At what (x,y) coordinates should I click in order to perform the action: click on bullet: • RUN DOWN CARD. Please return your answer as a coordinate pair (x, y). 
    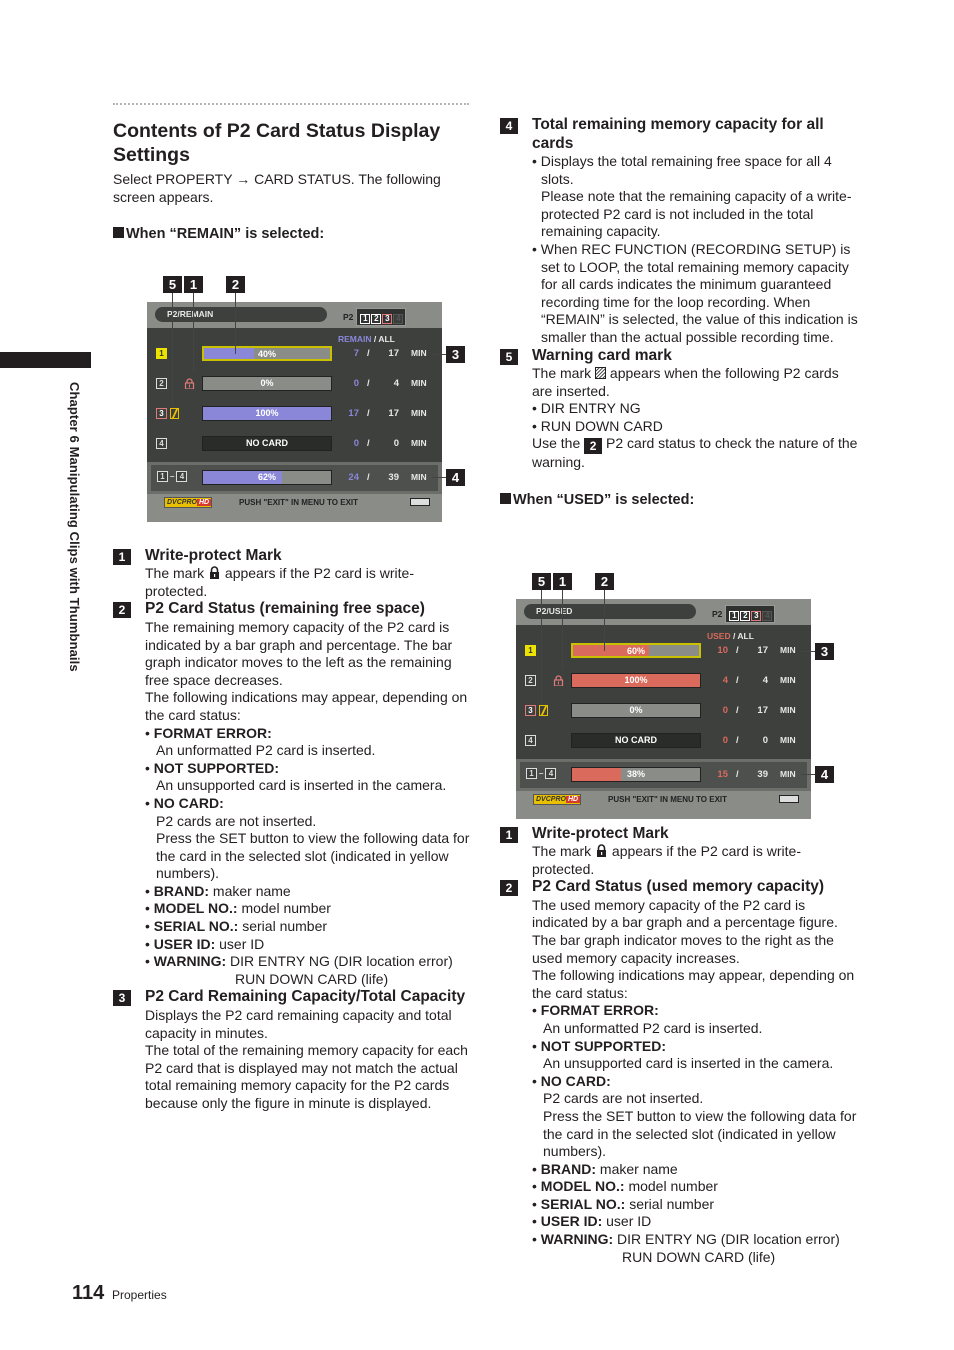
    Looking at the image, I should click on (597, 425).